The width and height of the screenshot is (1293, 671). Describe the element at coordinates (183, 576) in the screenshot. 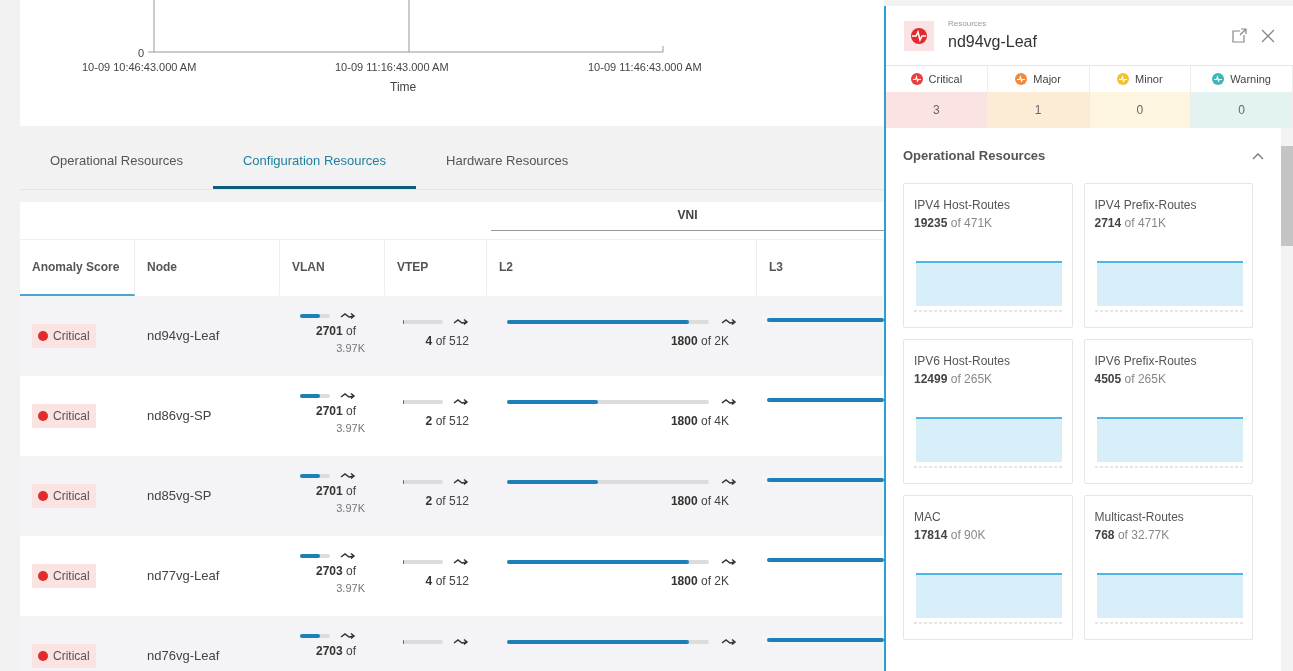

I see `node-name: nd77vg-Leaf` at that location.